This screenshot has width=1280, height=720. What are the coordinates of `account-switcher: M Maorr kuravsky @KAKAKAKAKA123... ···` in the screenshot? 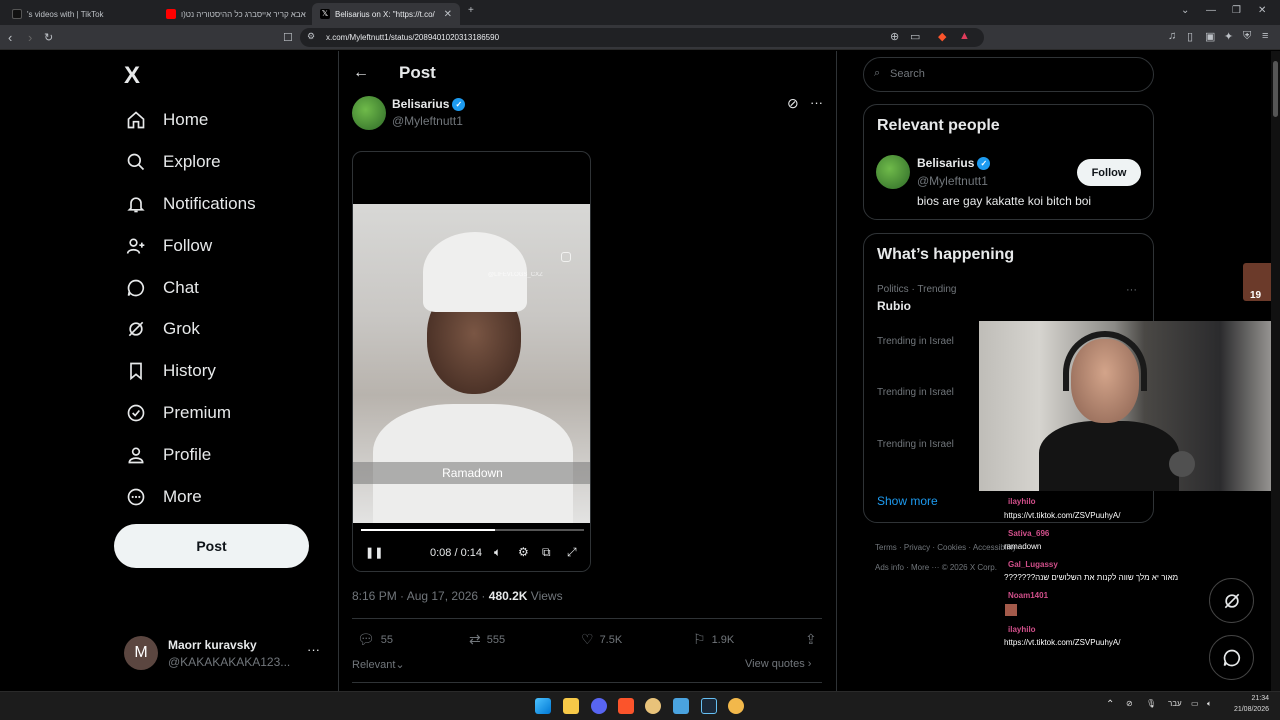 It's located at (224, 654).